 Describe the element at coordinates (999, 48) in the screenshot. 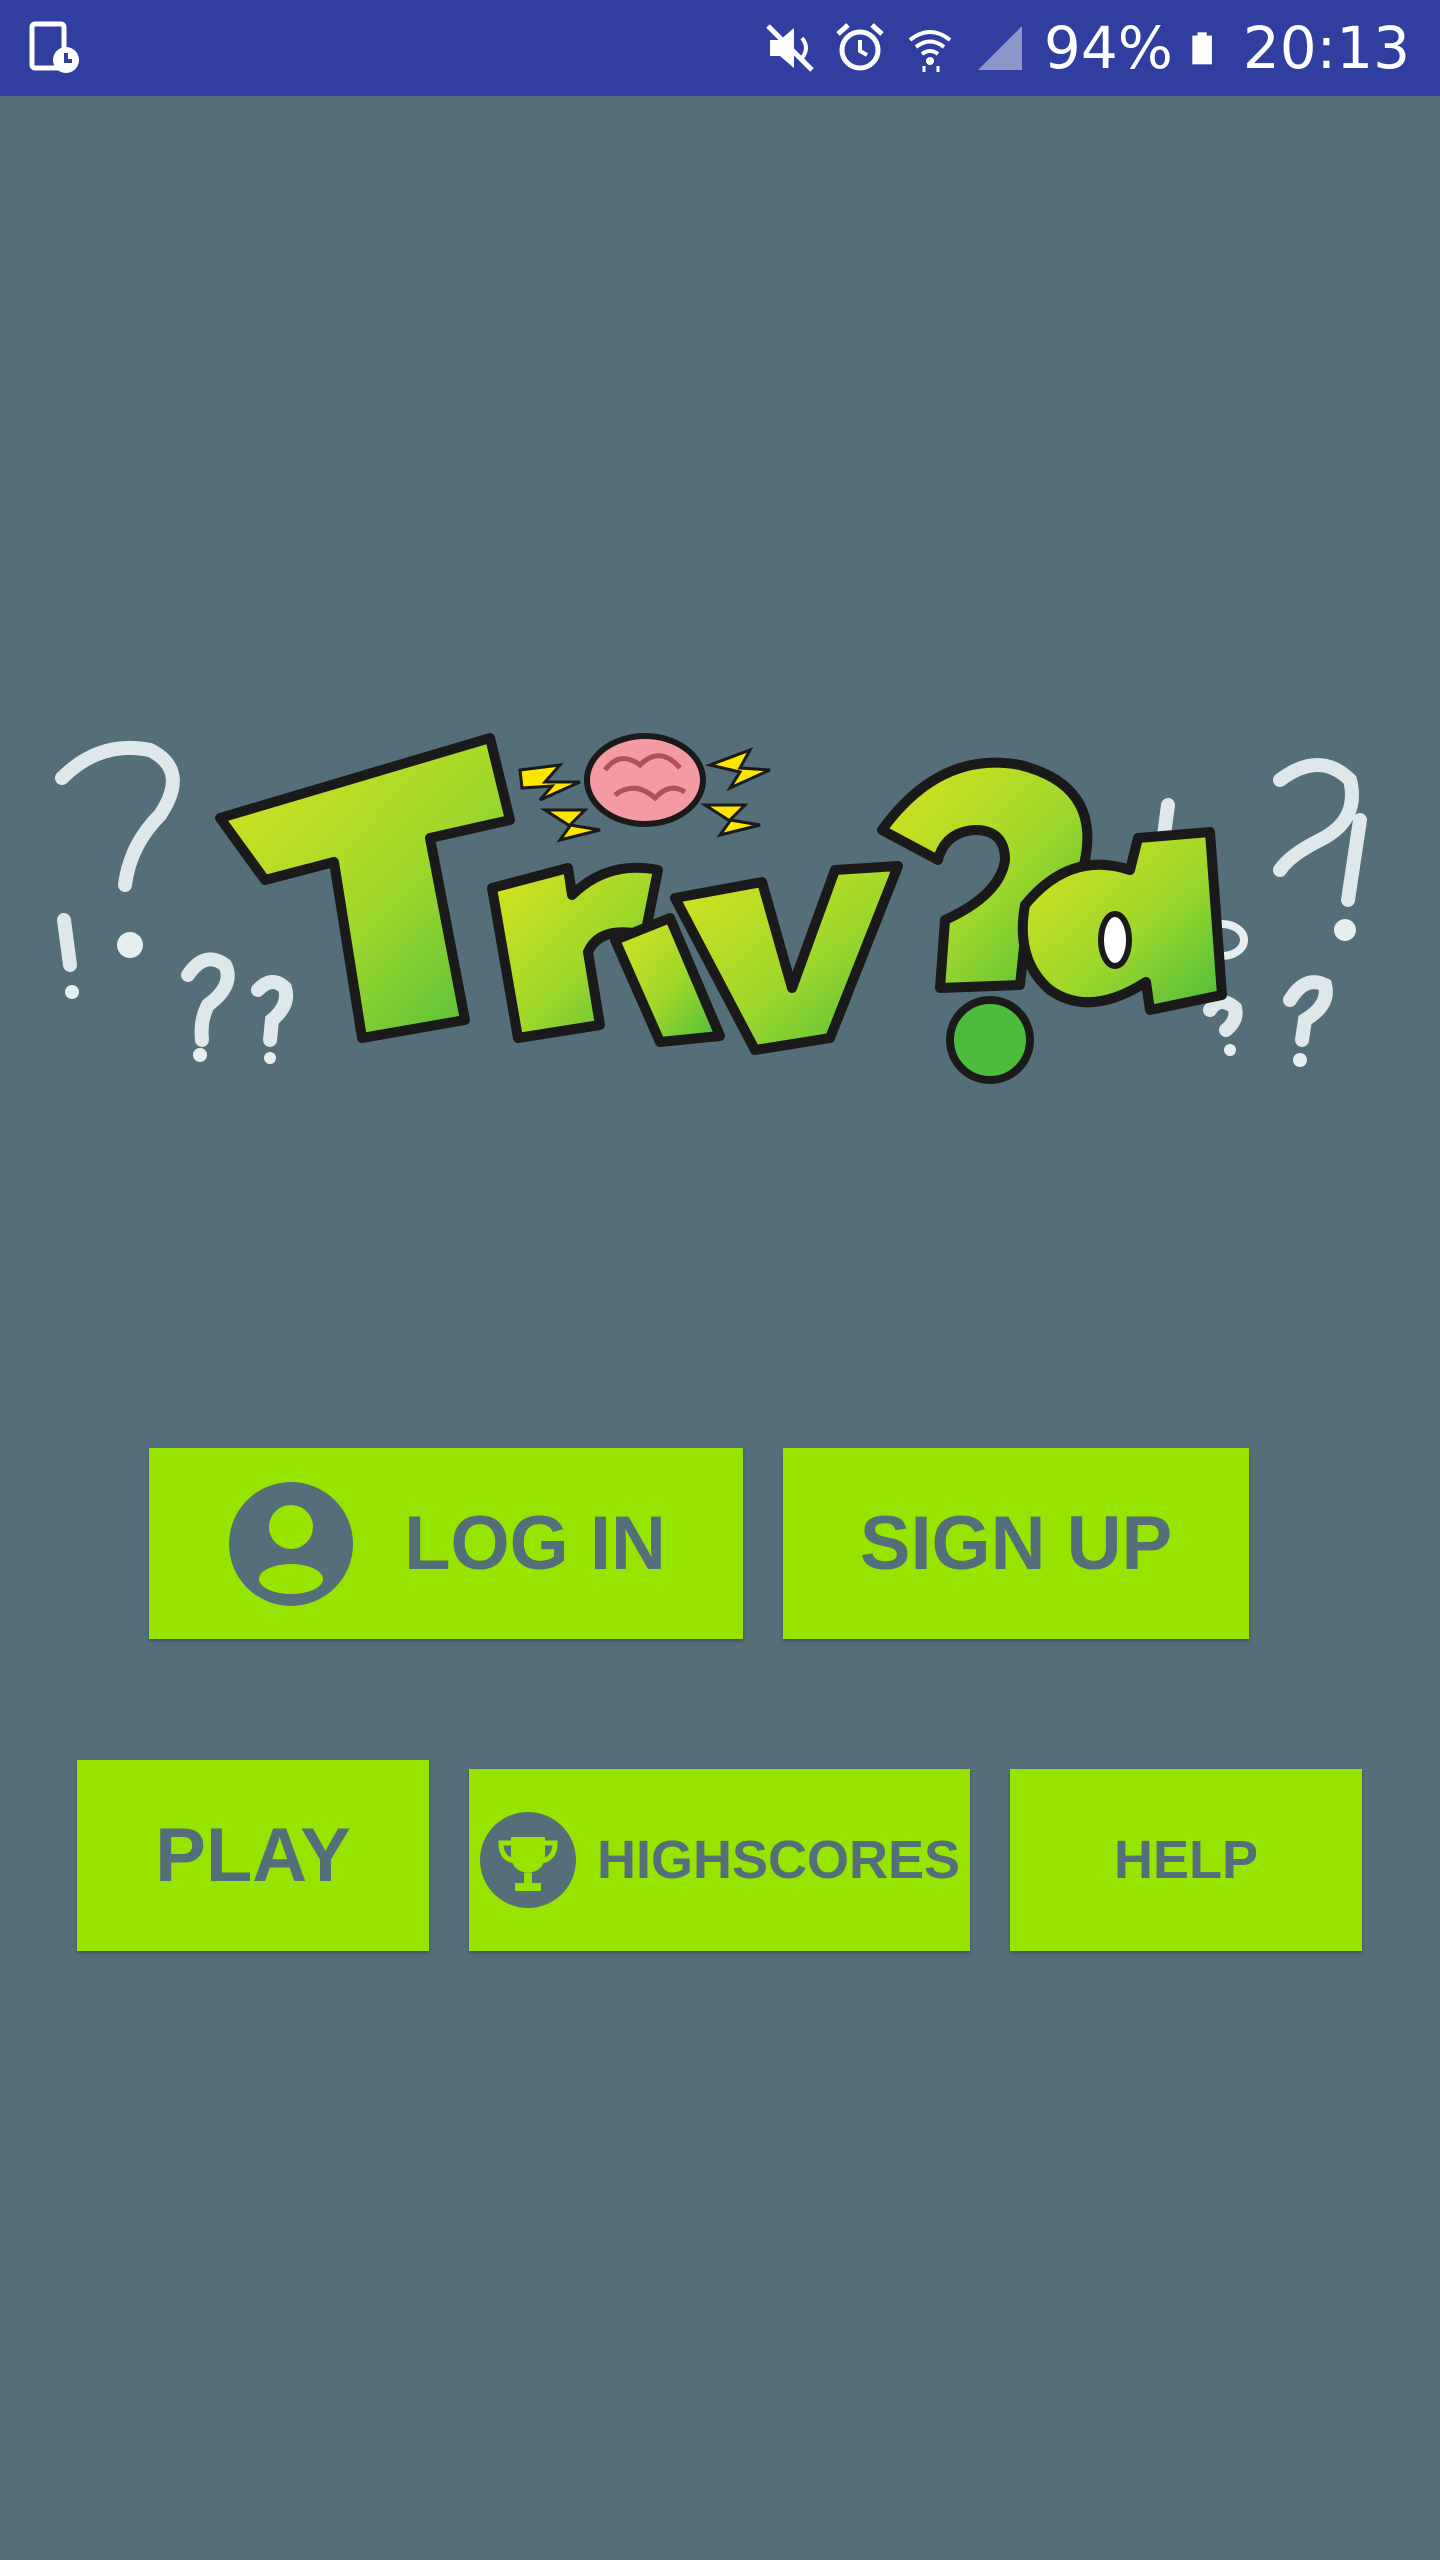

I see `signal-icon` at that location.